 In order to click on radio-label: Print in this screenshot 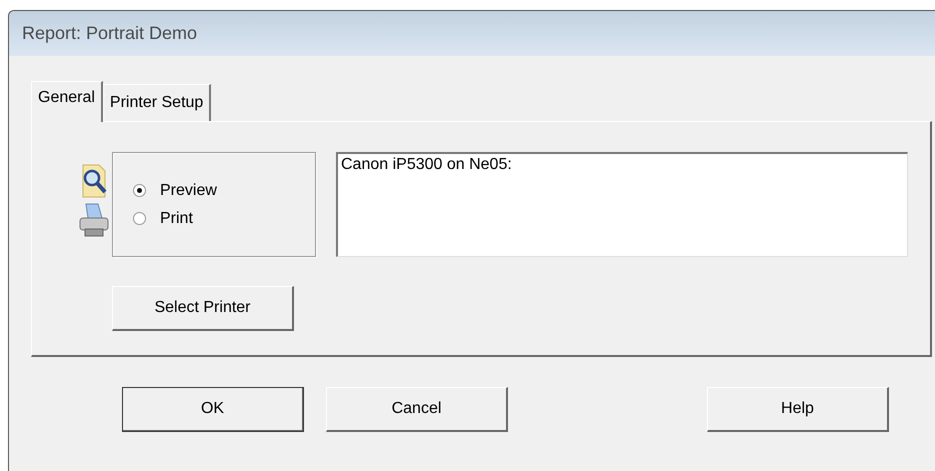, I will do `click(176, 219)`.